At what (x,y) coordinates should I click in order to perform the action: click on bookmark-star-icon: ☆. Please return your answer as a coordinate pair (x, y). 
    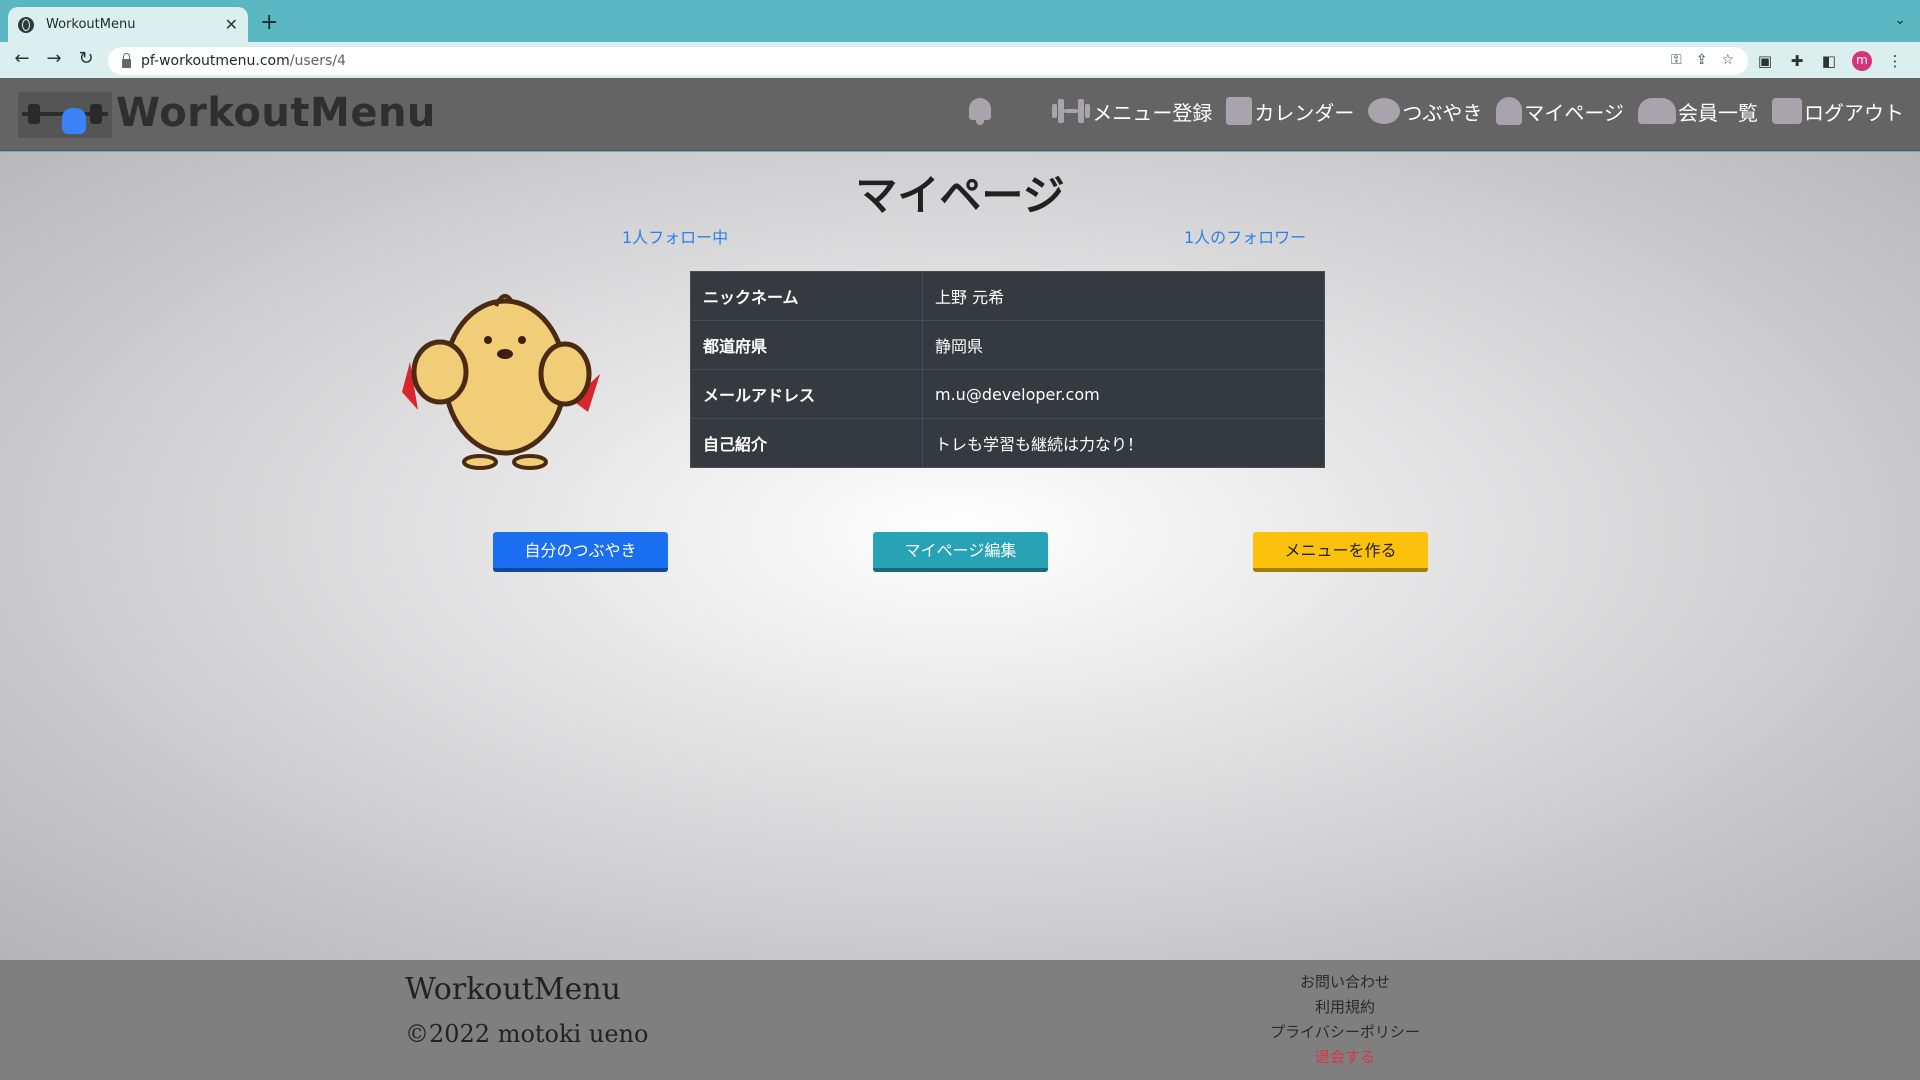
    Looking at the image, I should click on (1727, 60).